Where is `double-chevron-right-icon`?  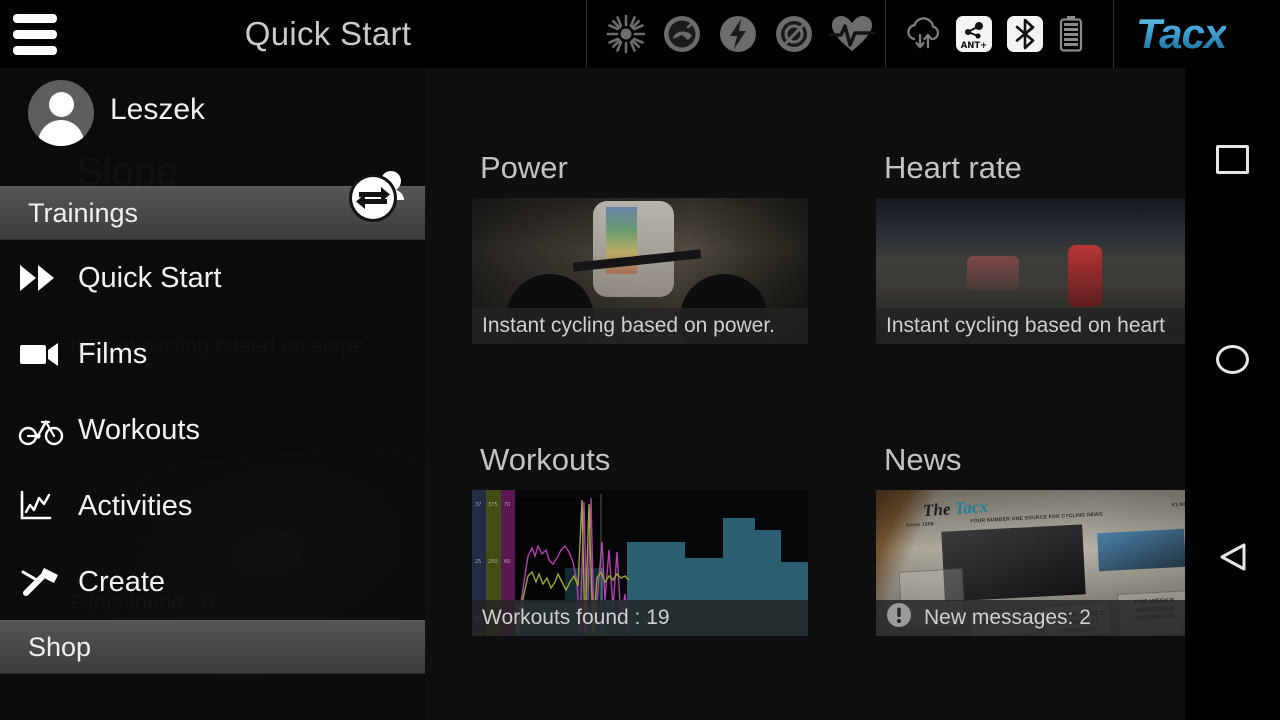 double-chevron-right-icon is located at coordinates (48, 278).